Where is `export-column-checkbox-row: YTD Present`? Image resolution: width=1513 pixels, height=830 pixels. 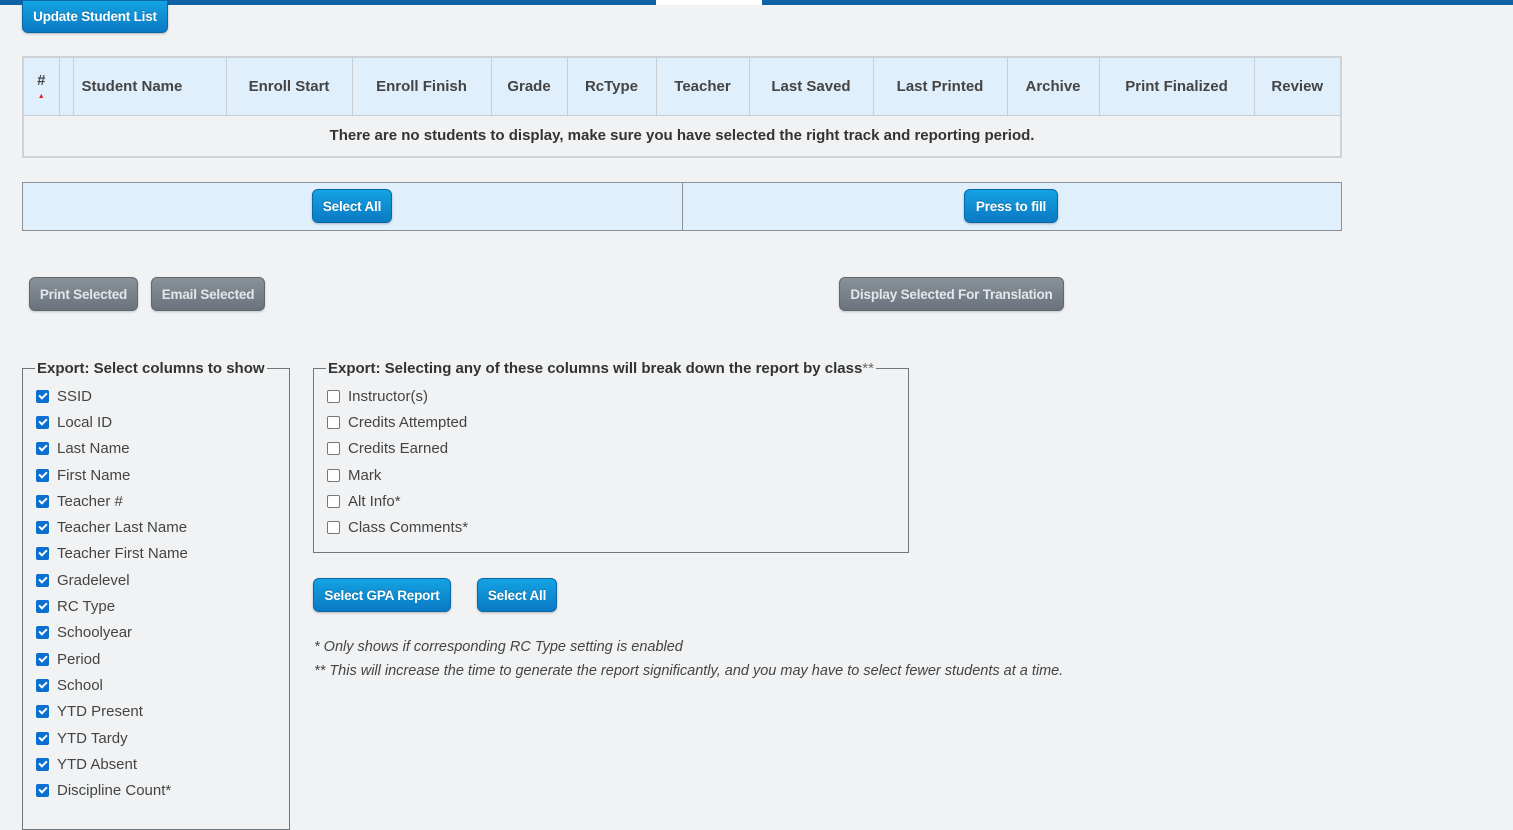 export-column-checkbox-row: YTD Present is located at coordinates (156, 712).